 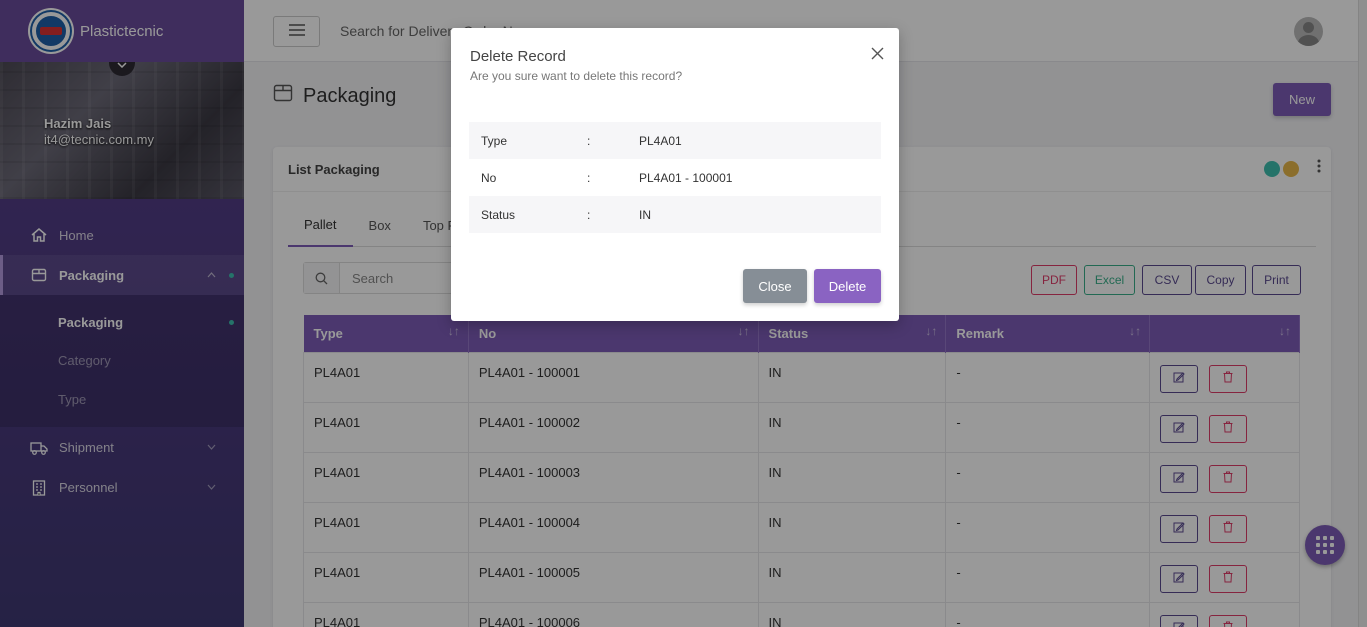 What do you see at coordinates (775, 286) in the screenshot?
I see `close-button: Close` at bounding box center [775, 286].